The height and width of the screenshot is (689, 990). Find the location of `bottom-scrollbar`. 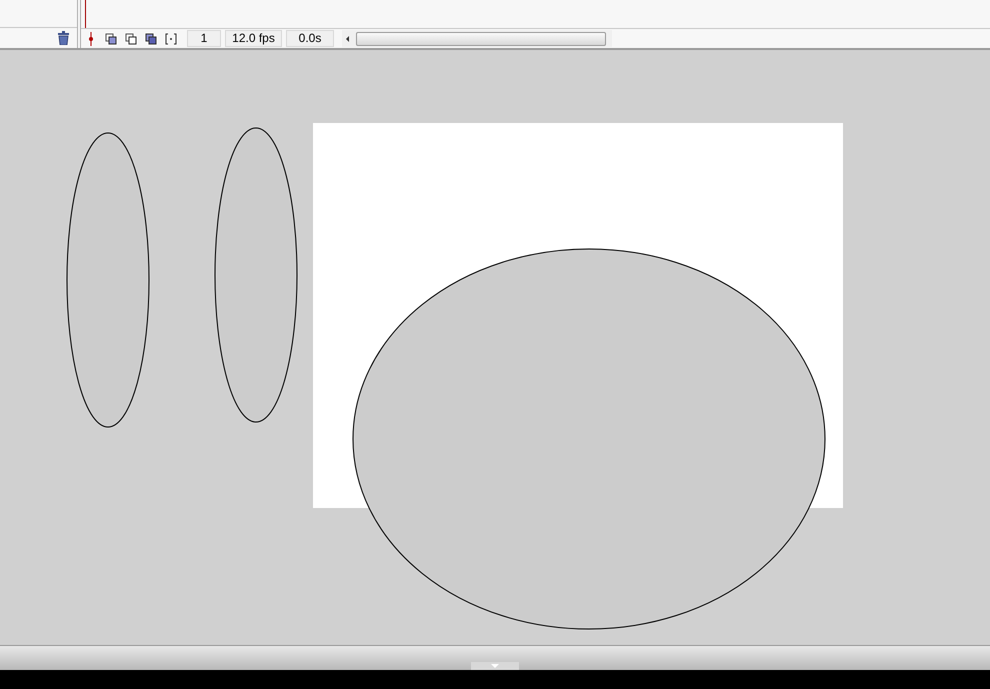

bottom-scrollbar is located at coordinates (495, 657).